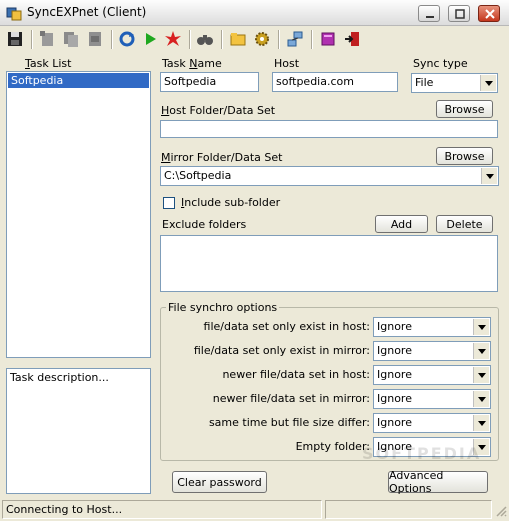  Describe the element at coordinates (422, 453) in the screenshot. I see `watermark: SOFTPEDIA` at that location.